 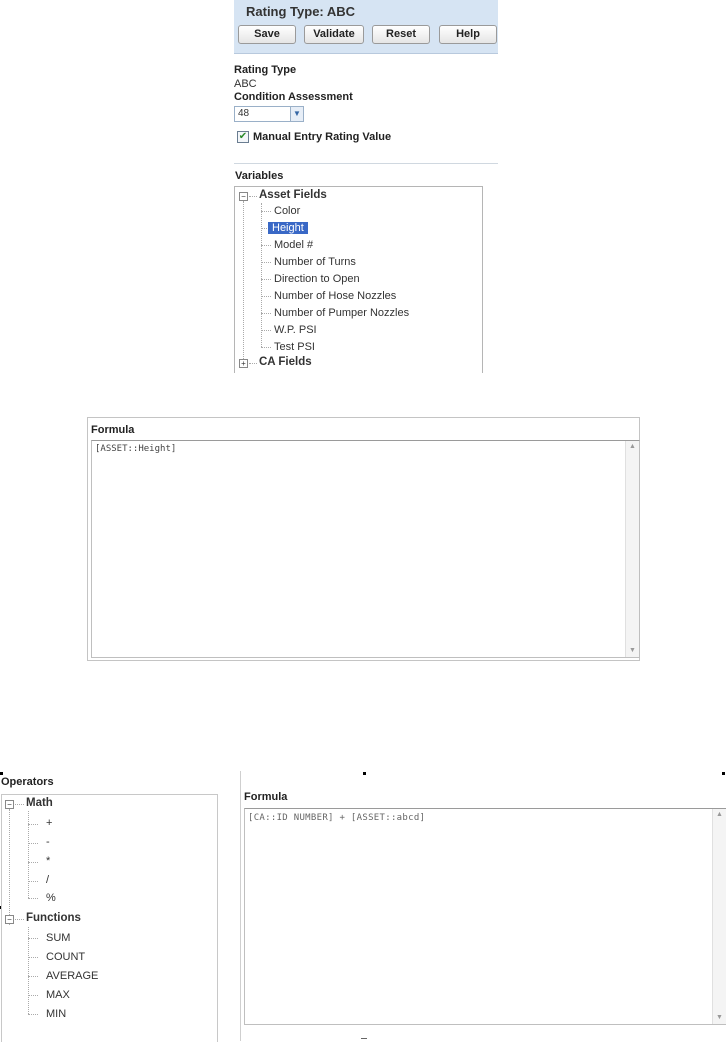 I want to click on manual-entry-label: Manual Entry Rating Value, so click(x=322, y=137).